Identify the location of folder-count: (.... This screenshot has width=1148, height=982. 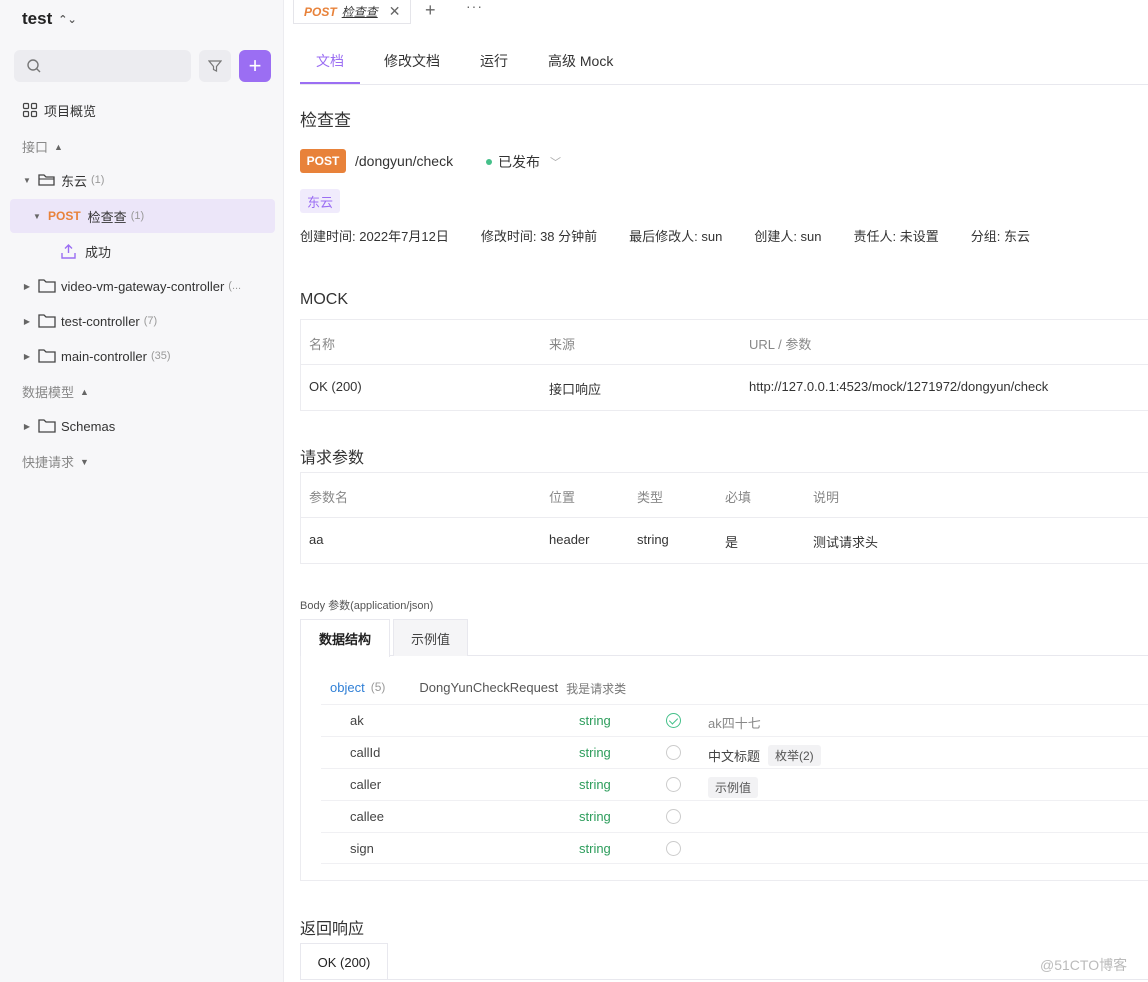
(235, 286).